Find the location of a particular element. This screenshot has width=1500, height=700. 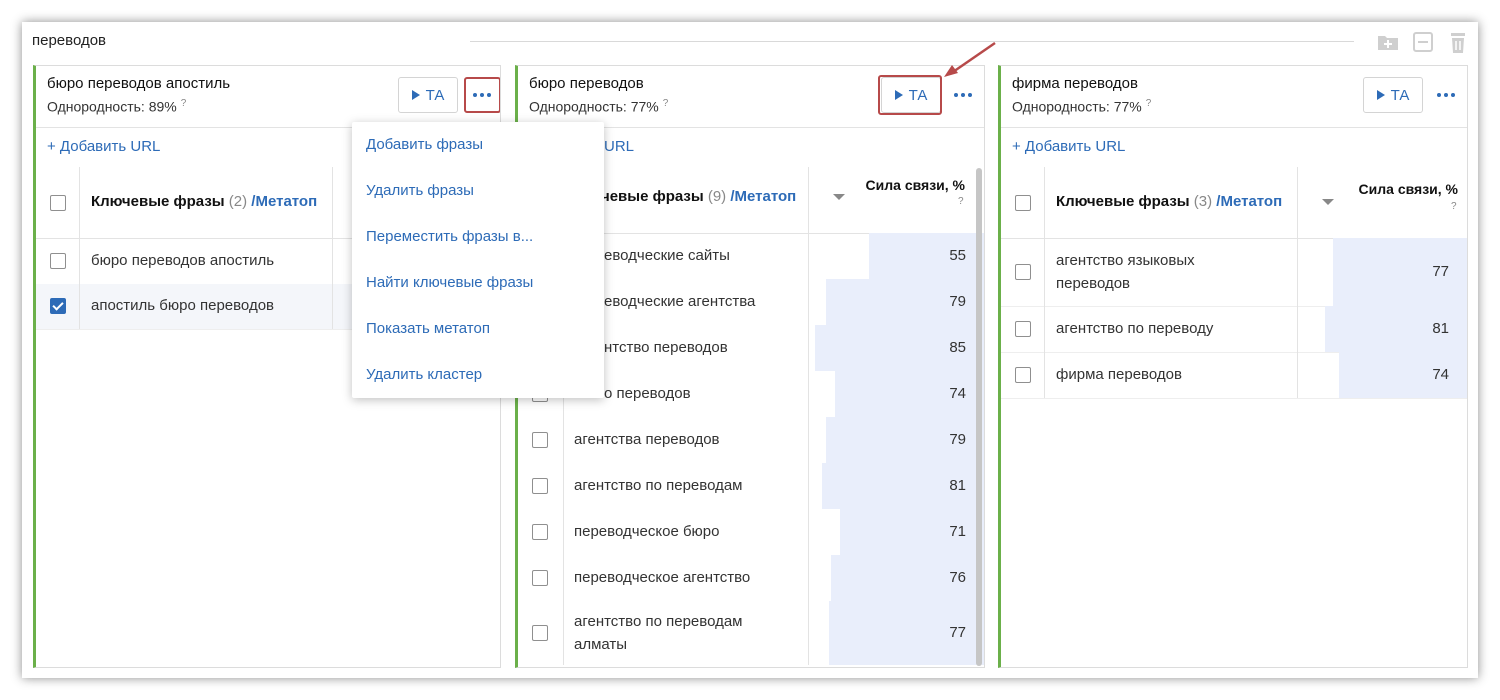

table-row: переводческое агентство 76 is located at coordinates (751, 578).